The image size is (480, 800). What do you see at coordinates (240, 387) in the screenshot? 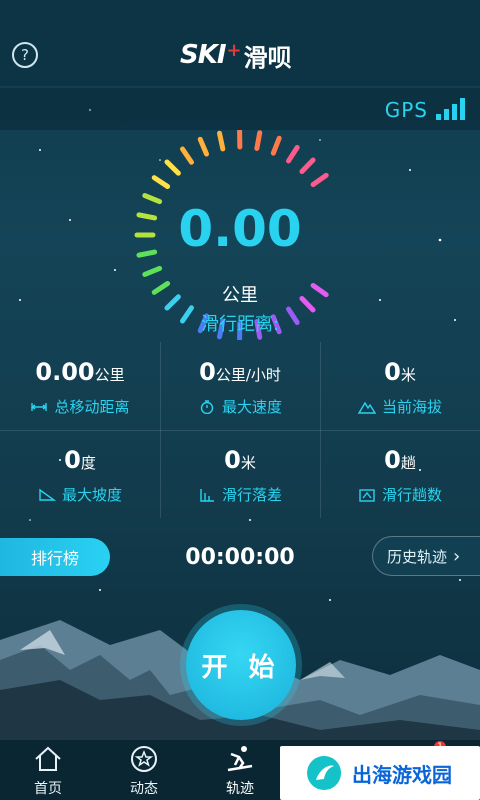
I see `stat-max-speed: 0公里/小时 最大速度` at bounding box center [240, 387].